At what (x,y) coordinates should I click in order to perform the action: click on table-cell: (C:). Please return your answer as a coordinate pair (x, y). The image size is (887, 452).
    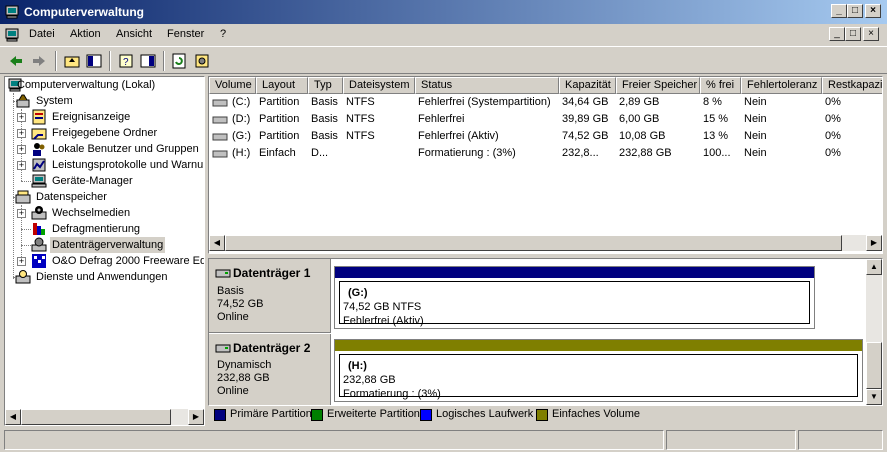
    Looking at the image, I should click on (241, 102).